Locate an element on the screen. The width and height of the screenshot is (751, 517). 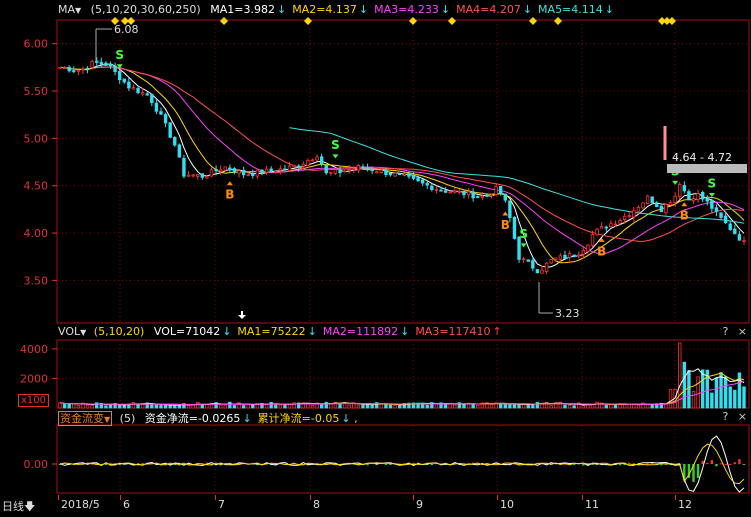
indicator-value: MA2=111892 is located at coordinates (360, 331).